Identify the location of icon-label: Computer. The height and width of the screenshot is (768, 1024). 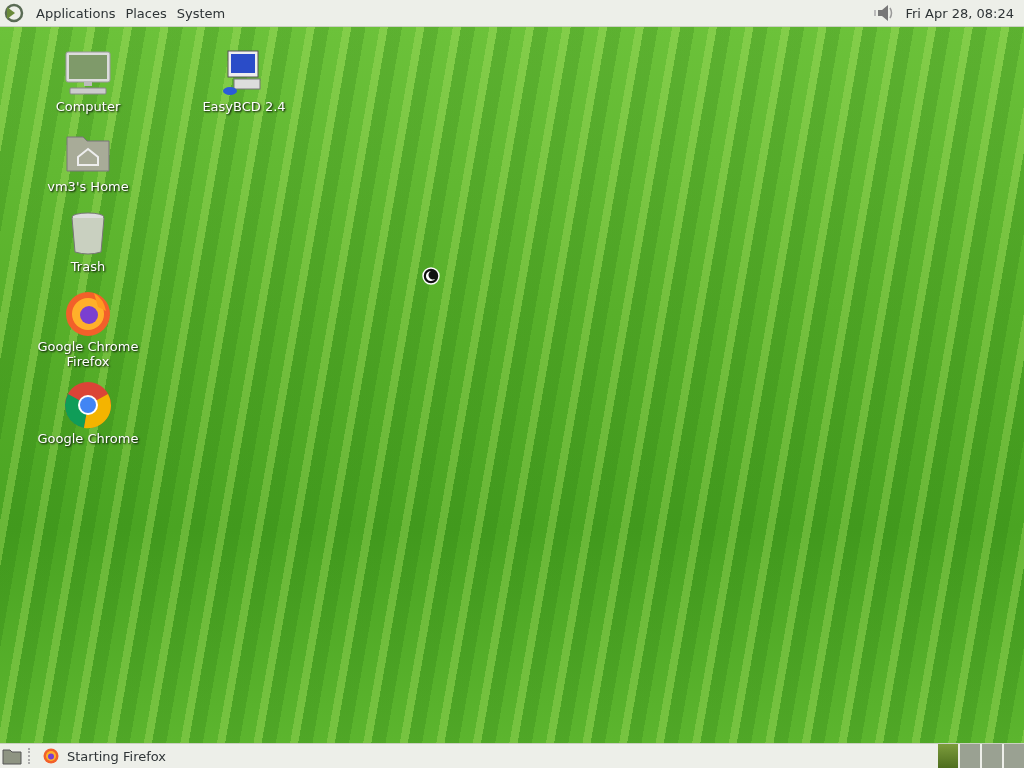
(88, 106).